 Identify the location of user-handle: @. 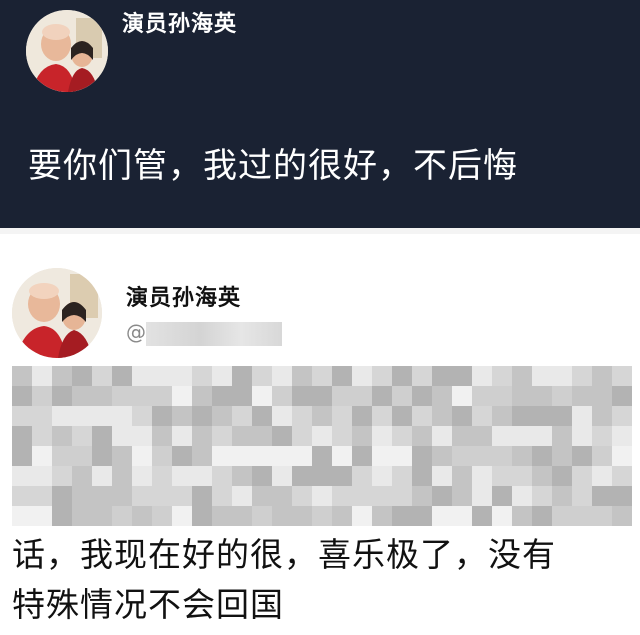
(136, 332).